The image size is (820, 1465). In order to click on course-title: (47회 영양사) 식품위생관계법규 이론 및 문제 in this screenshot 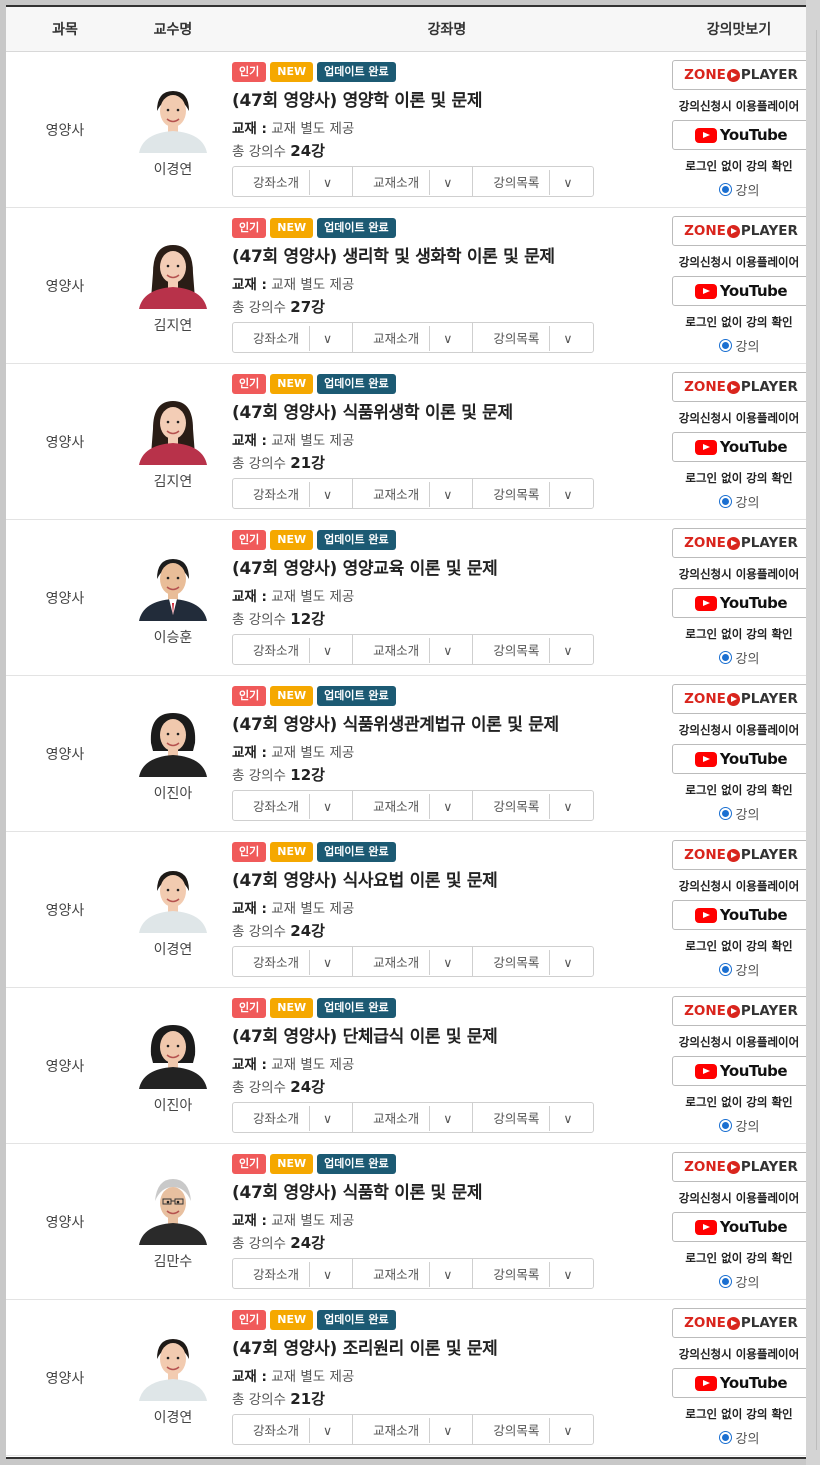, I will do `click(452, 722)`.